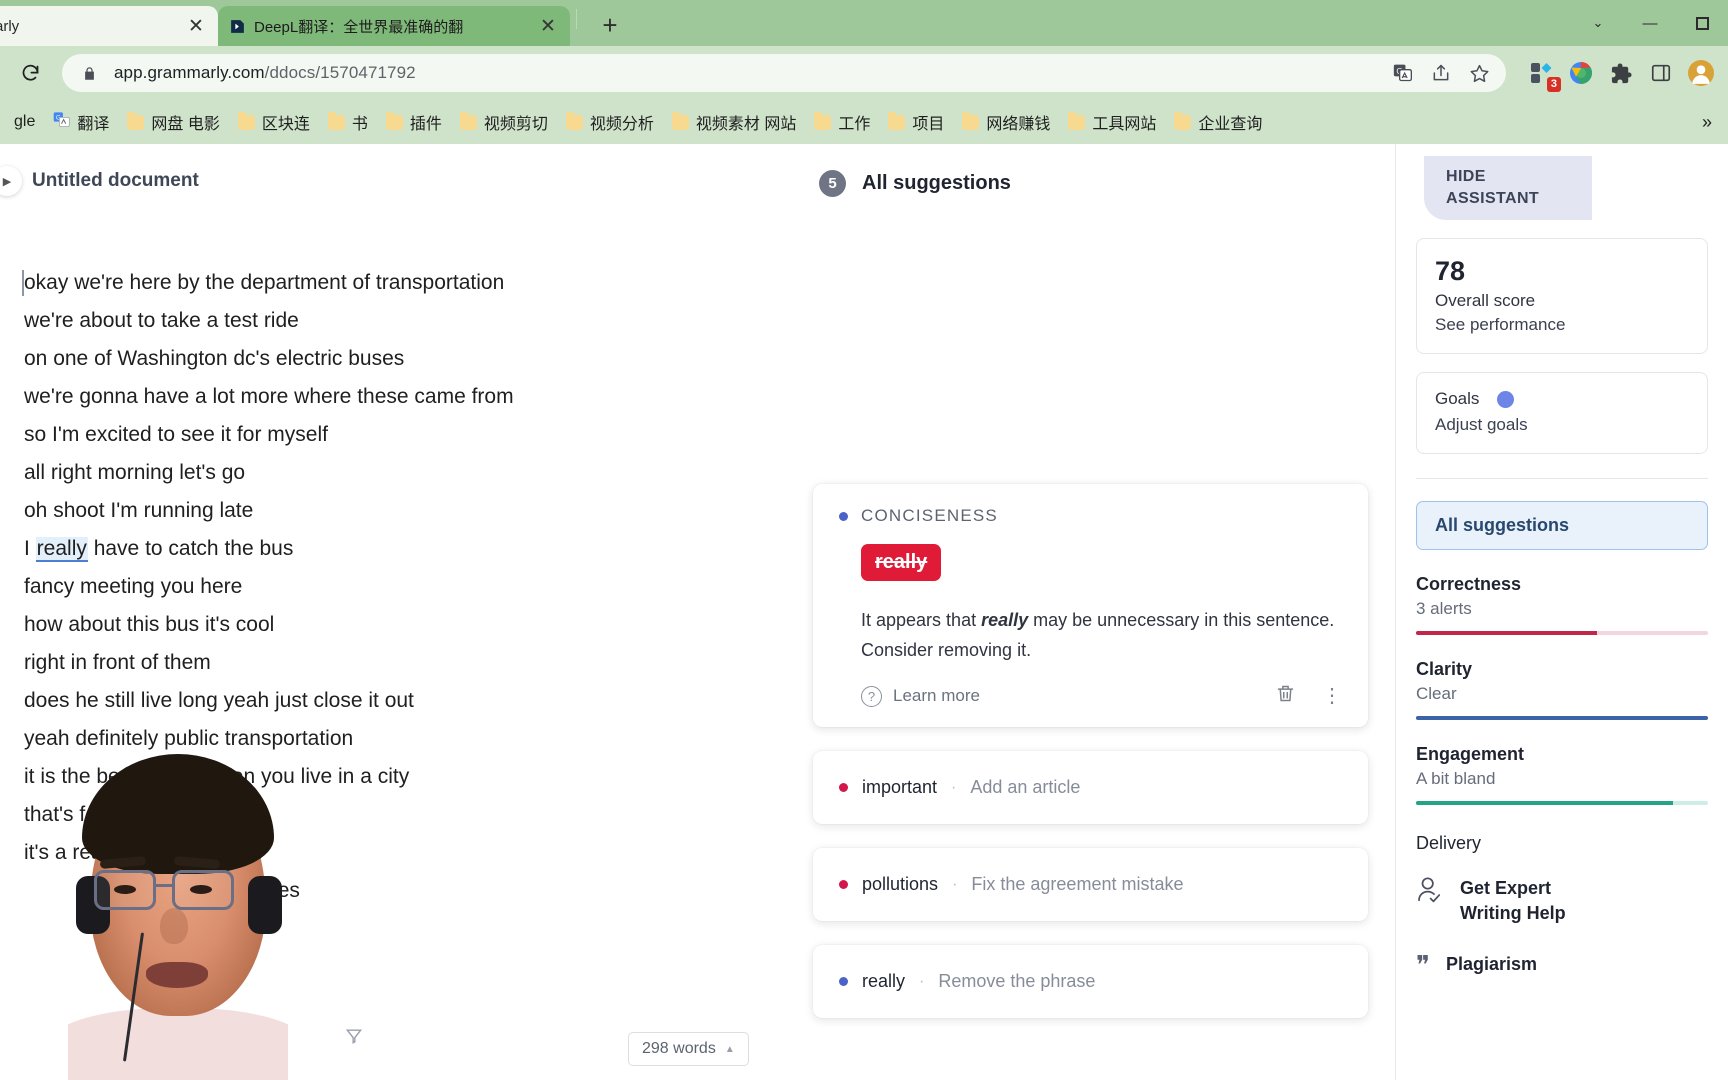 This screenshot has width=1728, height=1080. I want to click on metric-clarity: Clarity Clear, so click(1562, 689).